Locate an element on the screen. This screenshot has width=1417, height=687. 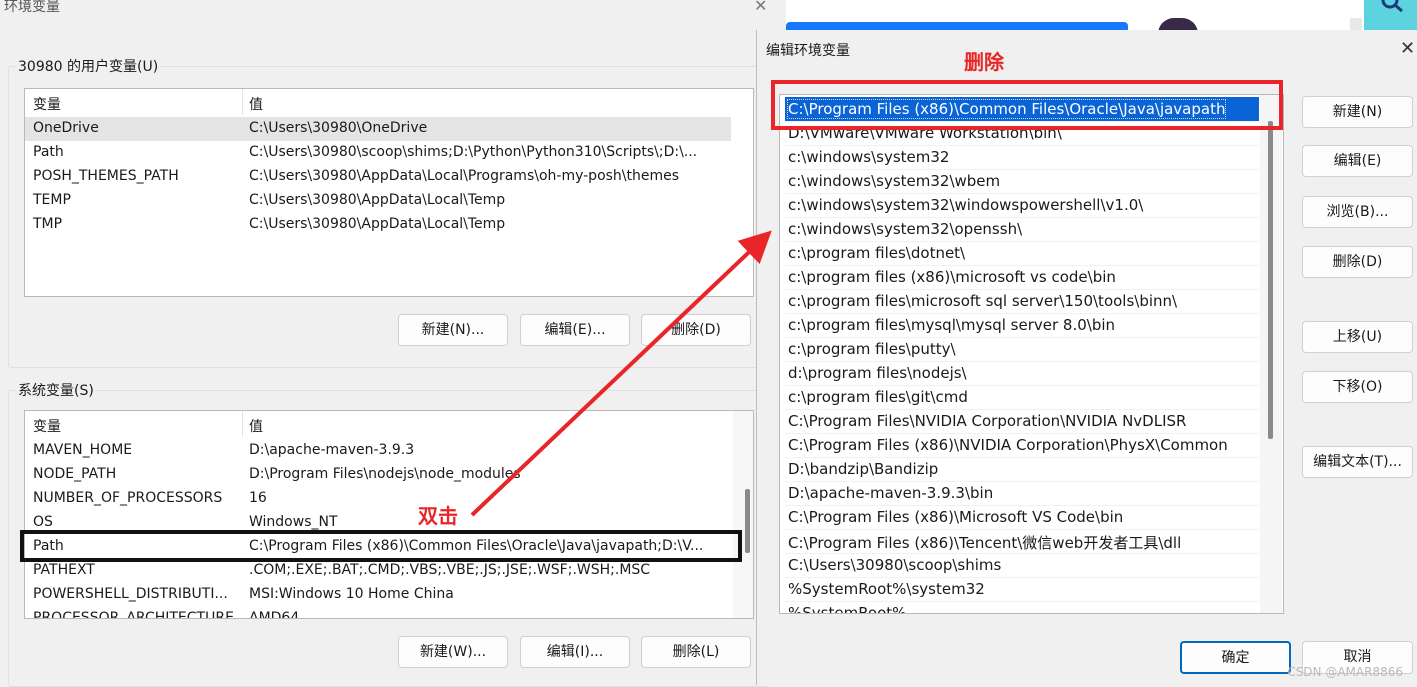
arrow-icon is located at coordinates (621, 373).